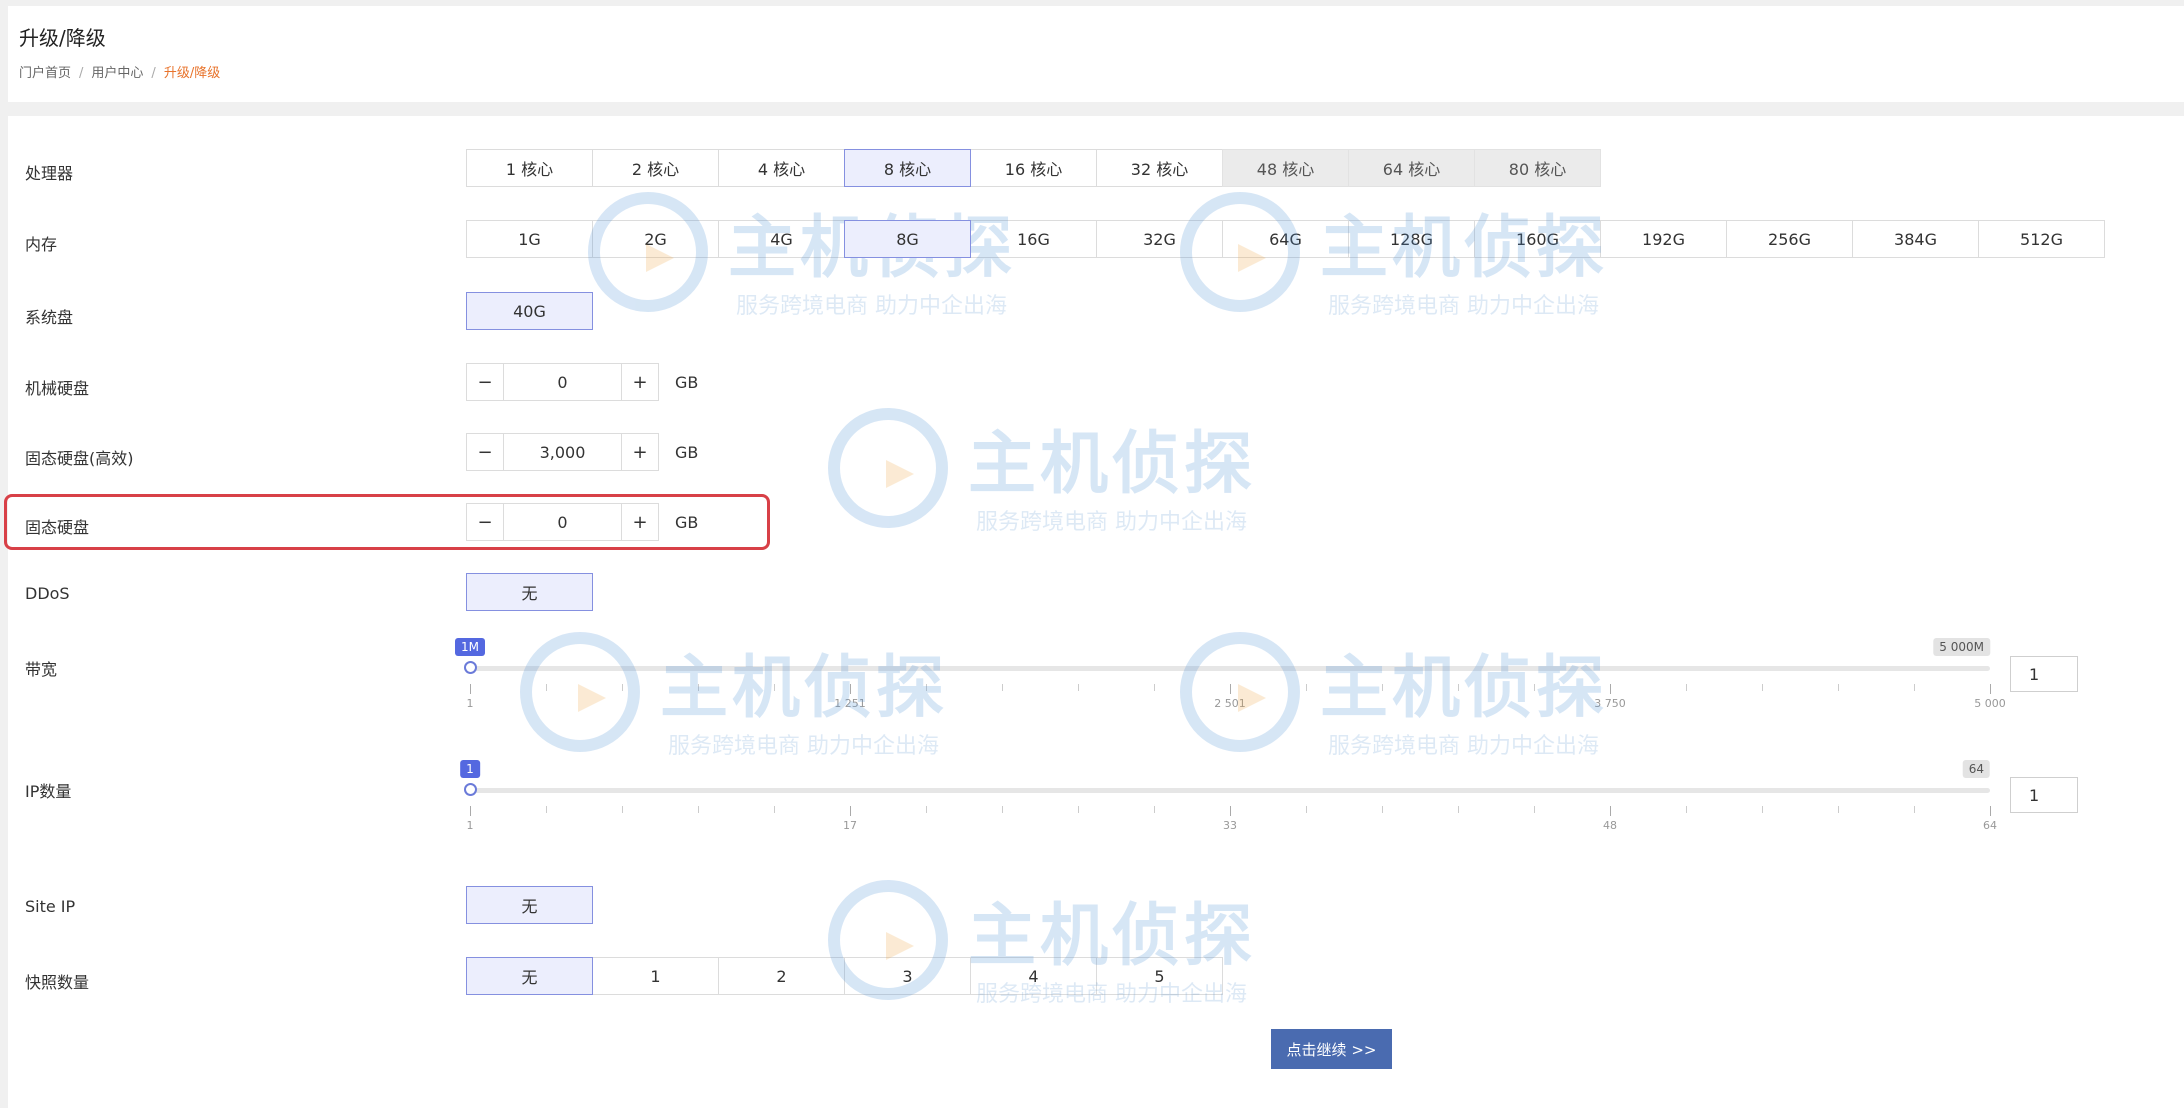 This screenshot has width=2184, height=1108. I want to click on cpu-option: 16 核心, so click(1033, 168).